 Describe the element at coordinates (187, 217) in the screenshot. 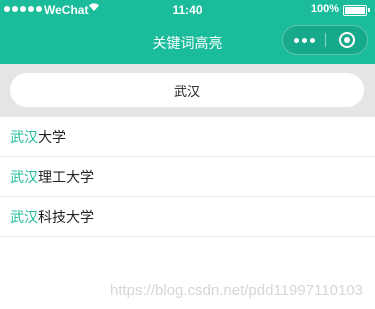

I see `list-item: 武汉 科技大学` at that location.